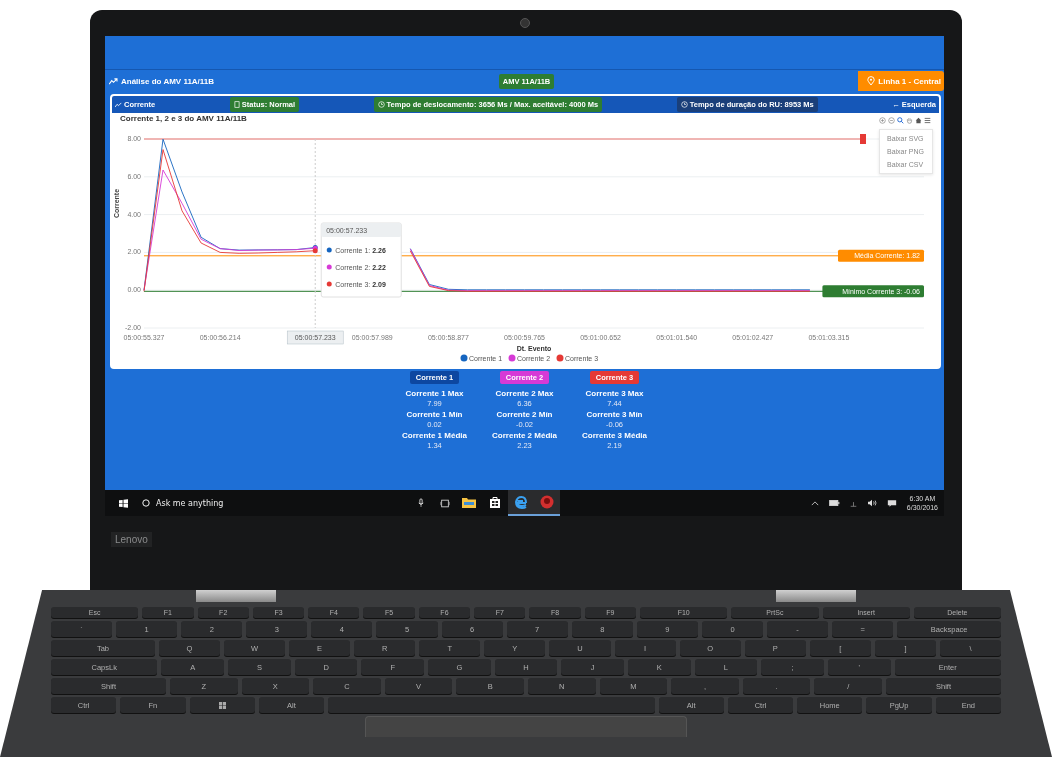 The image size is (1052, 757). Describe the element at coordinates (524, 435) in the screenshot. I see `stat-label: Corrente 2 Média` at that location.